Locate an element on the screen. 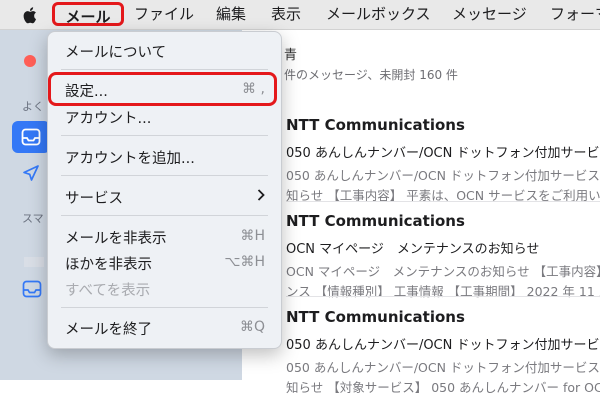  message-subject: OCN マイページ メンテナンスのお知らせ is located at coordinates (413, 249).